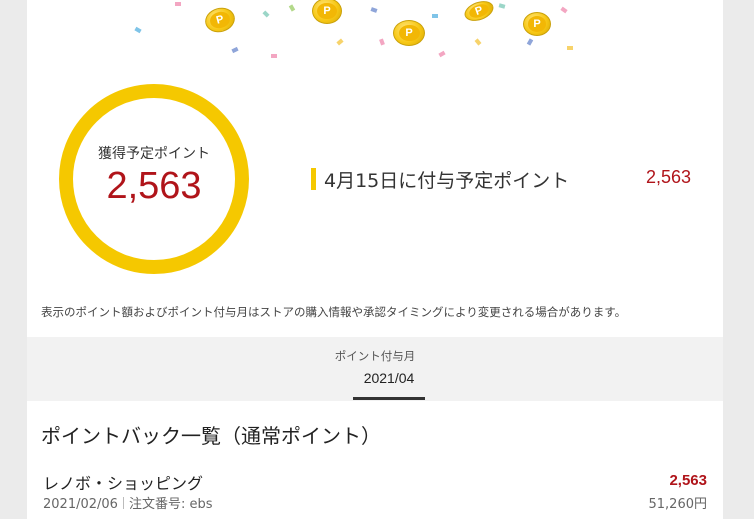 Image resolution: width=754 pixels, height=519 pixels. I want to click on item-meta: 2021/02/06 注文番号: ebs, so click(127, 502).